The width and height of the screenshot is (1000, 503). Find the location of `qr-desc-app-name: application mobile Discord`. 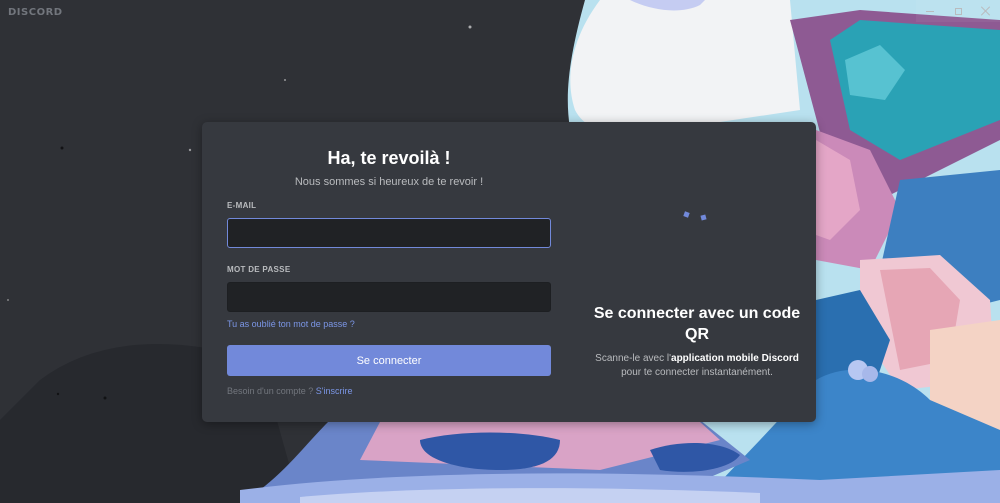

qr-desc-app-name: application mobile Discord is located at coordinates (735, 358).